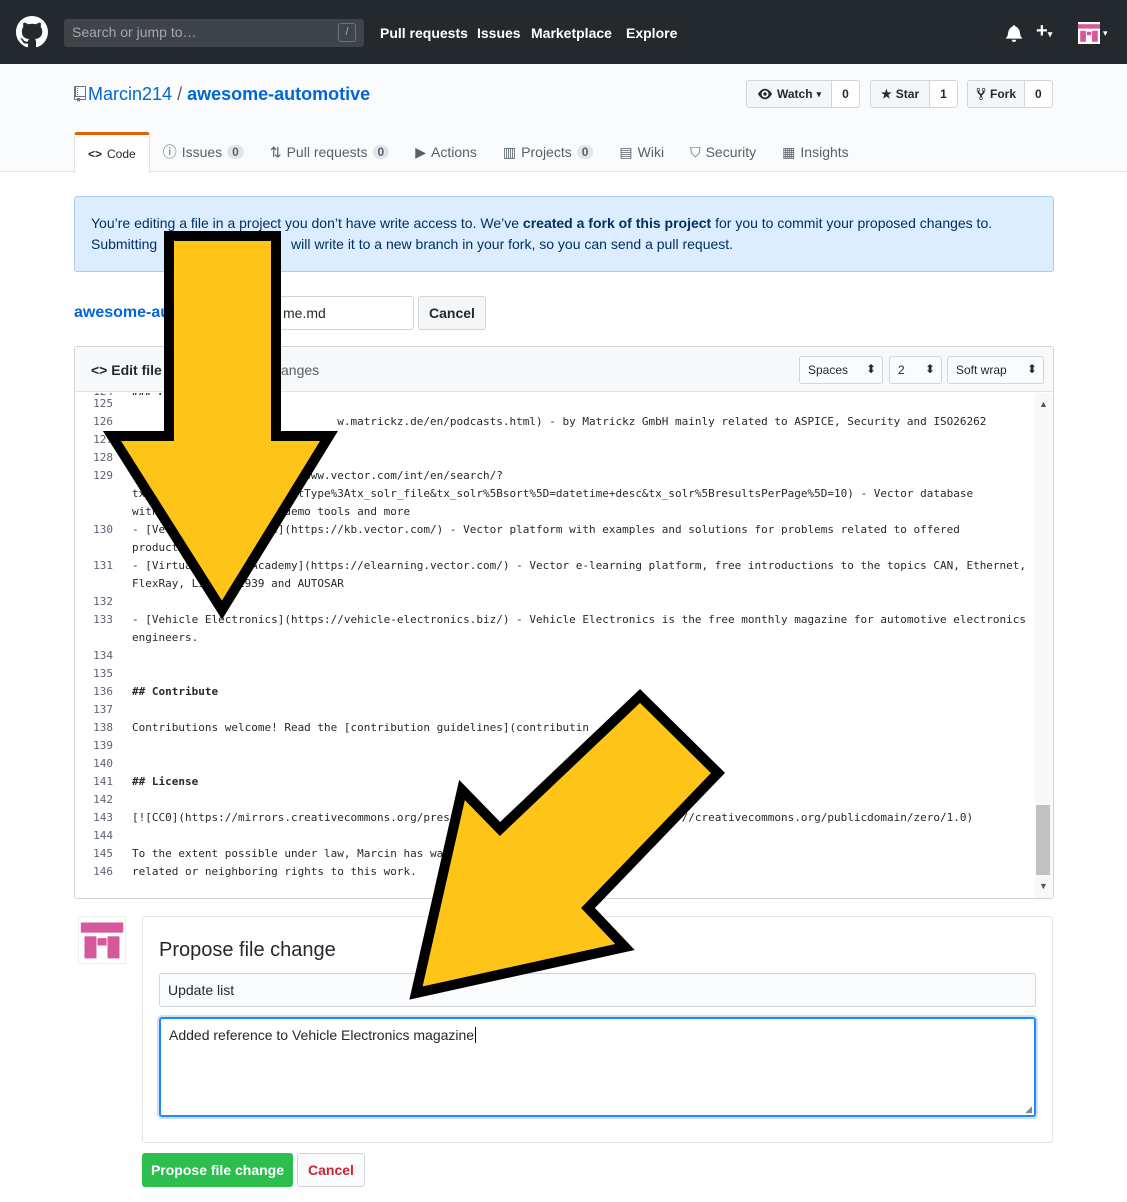 The image size is (1127, 1202). Describe the element at coordinates (275, 151) in the screenshot. I see `git-pull-request-icon: ⇅` at that location.